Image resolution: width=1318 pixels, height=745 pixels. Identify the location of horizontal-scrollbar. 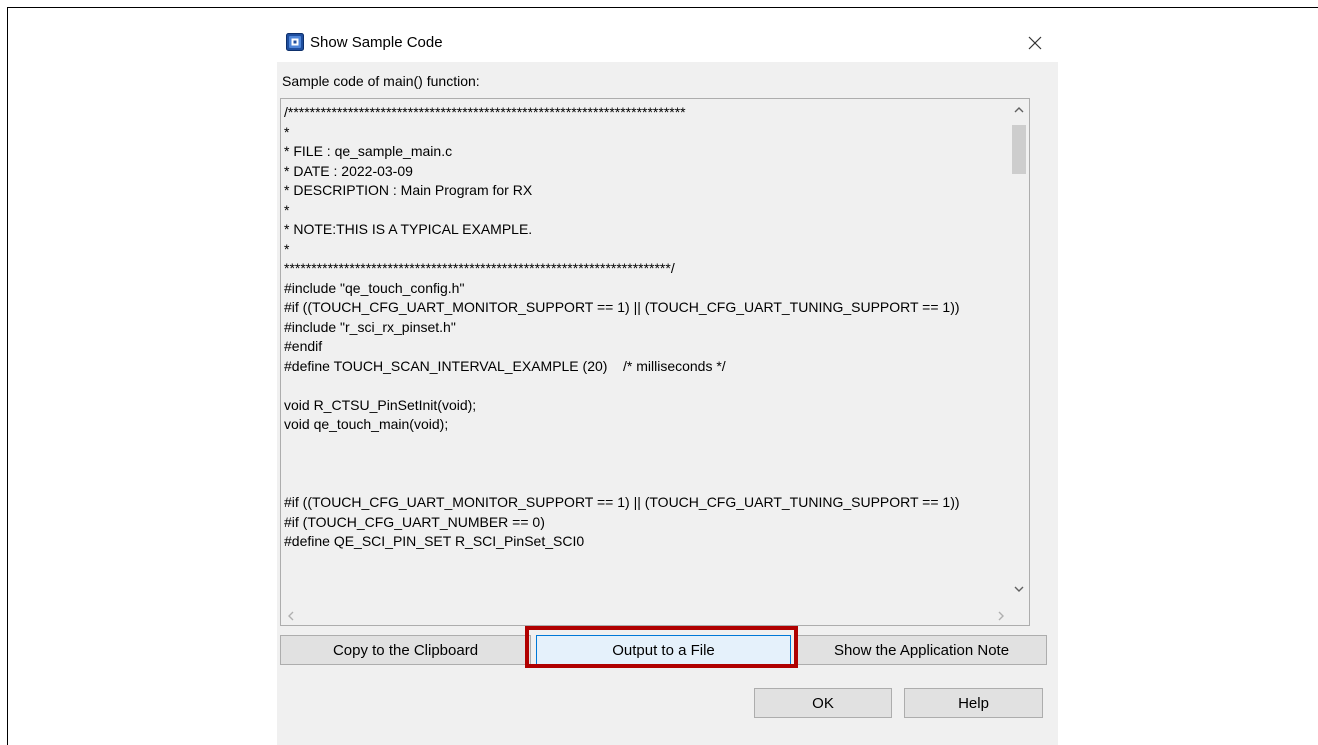
(646, 616).